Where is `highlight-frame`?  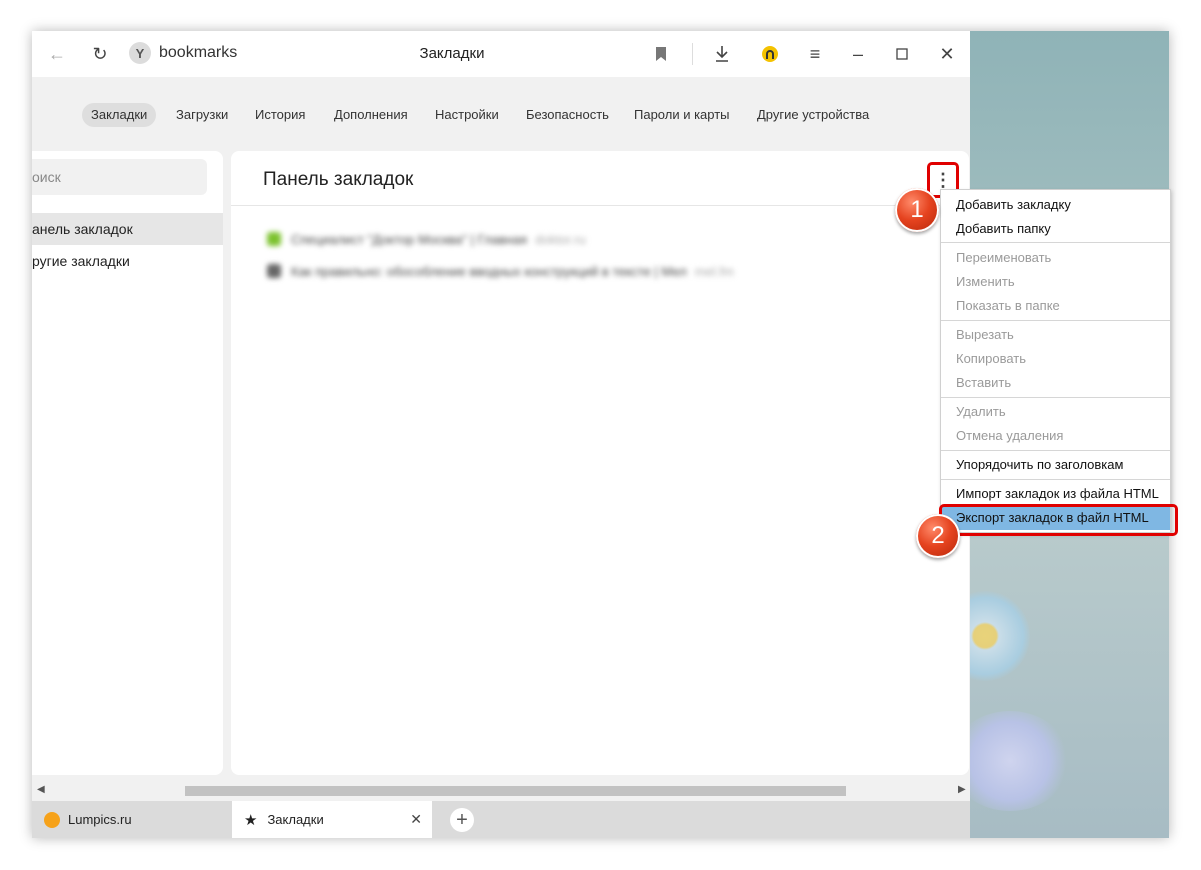
highlight-frame is located at coordinates (1058, 520).